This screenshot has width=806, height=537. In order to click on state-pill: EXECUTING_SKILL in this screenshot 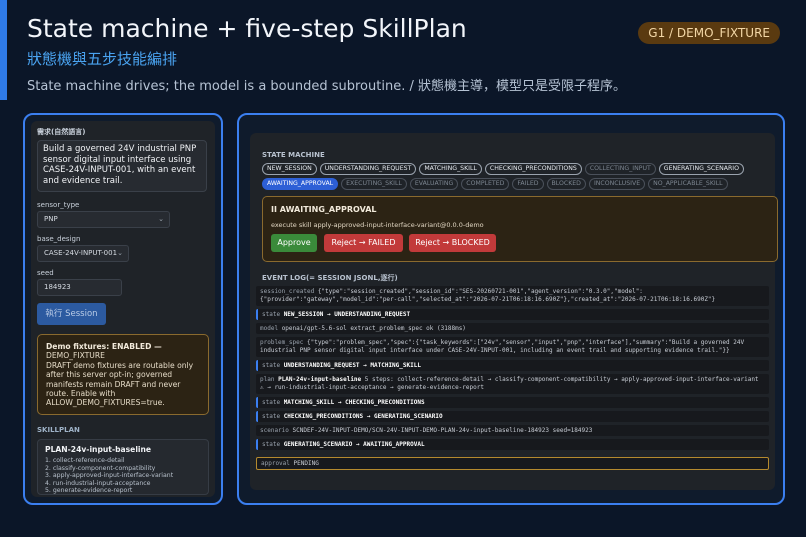, I will do `click(374, 184)`.